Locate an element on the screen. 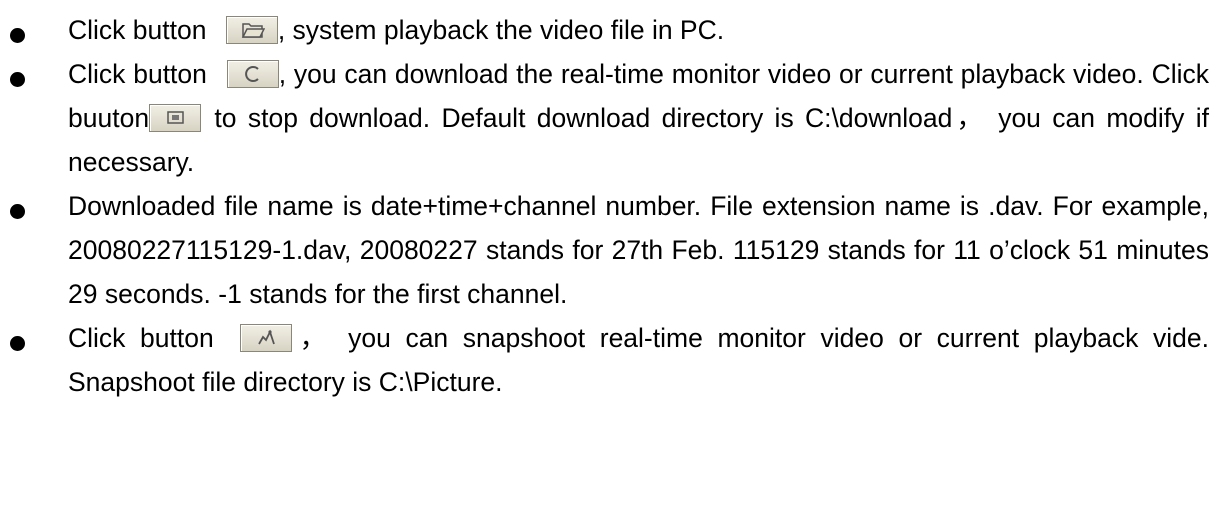 This screenshot has width=1221, height=526. snapshot-icon is located at coordinates (267, 337).